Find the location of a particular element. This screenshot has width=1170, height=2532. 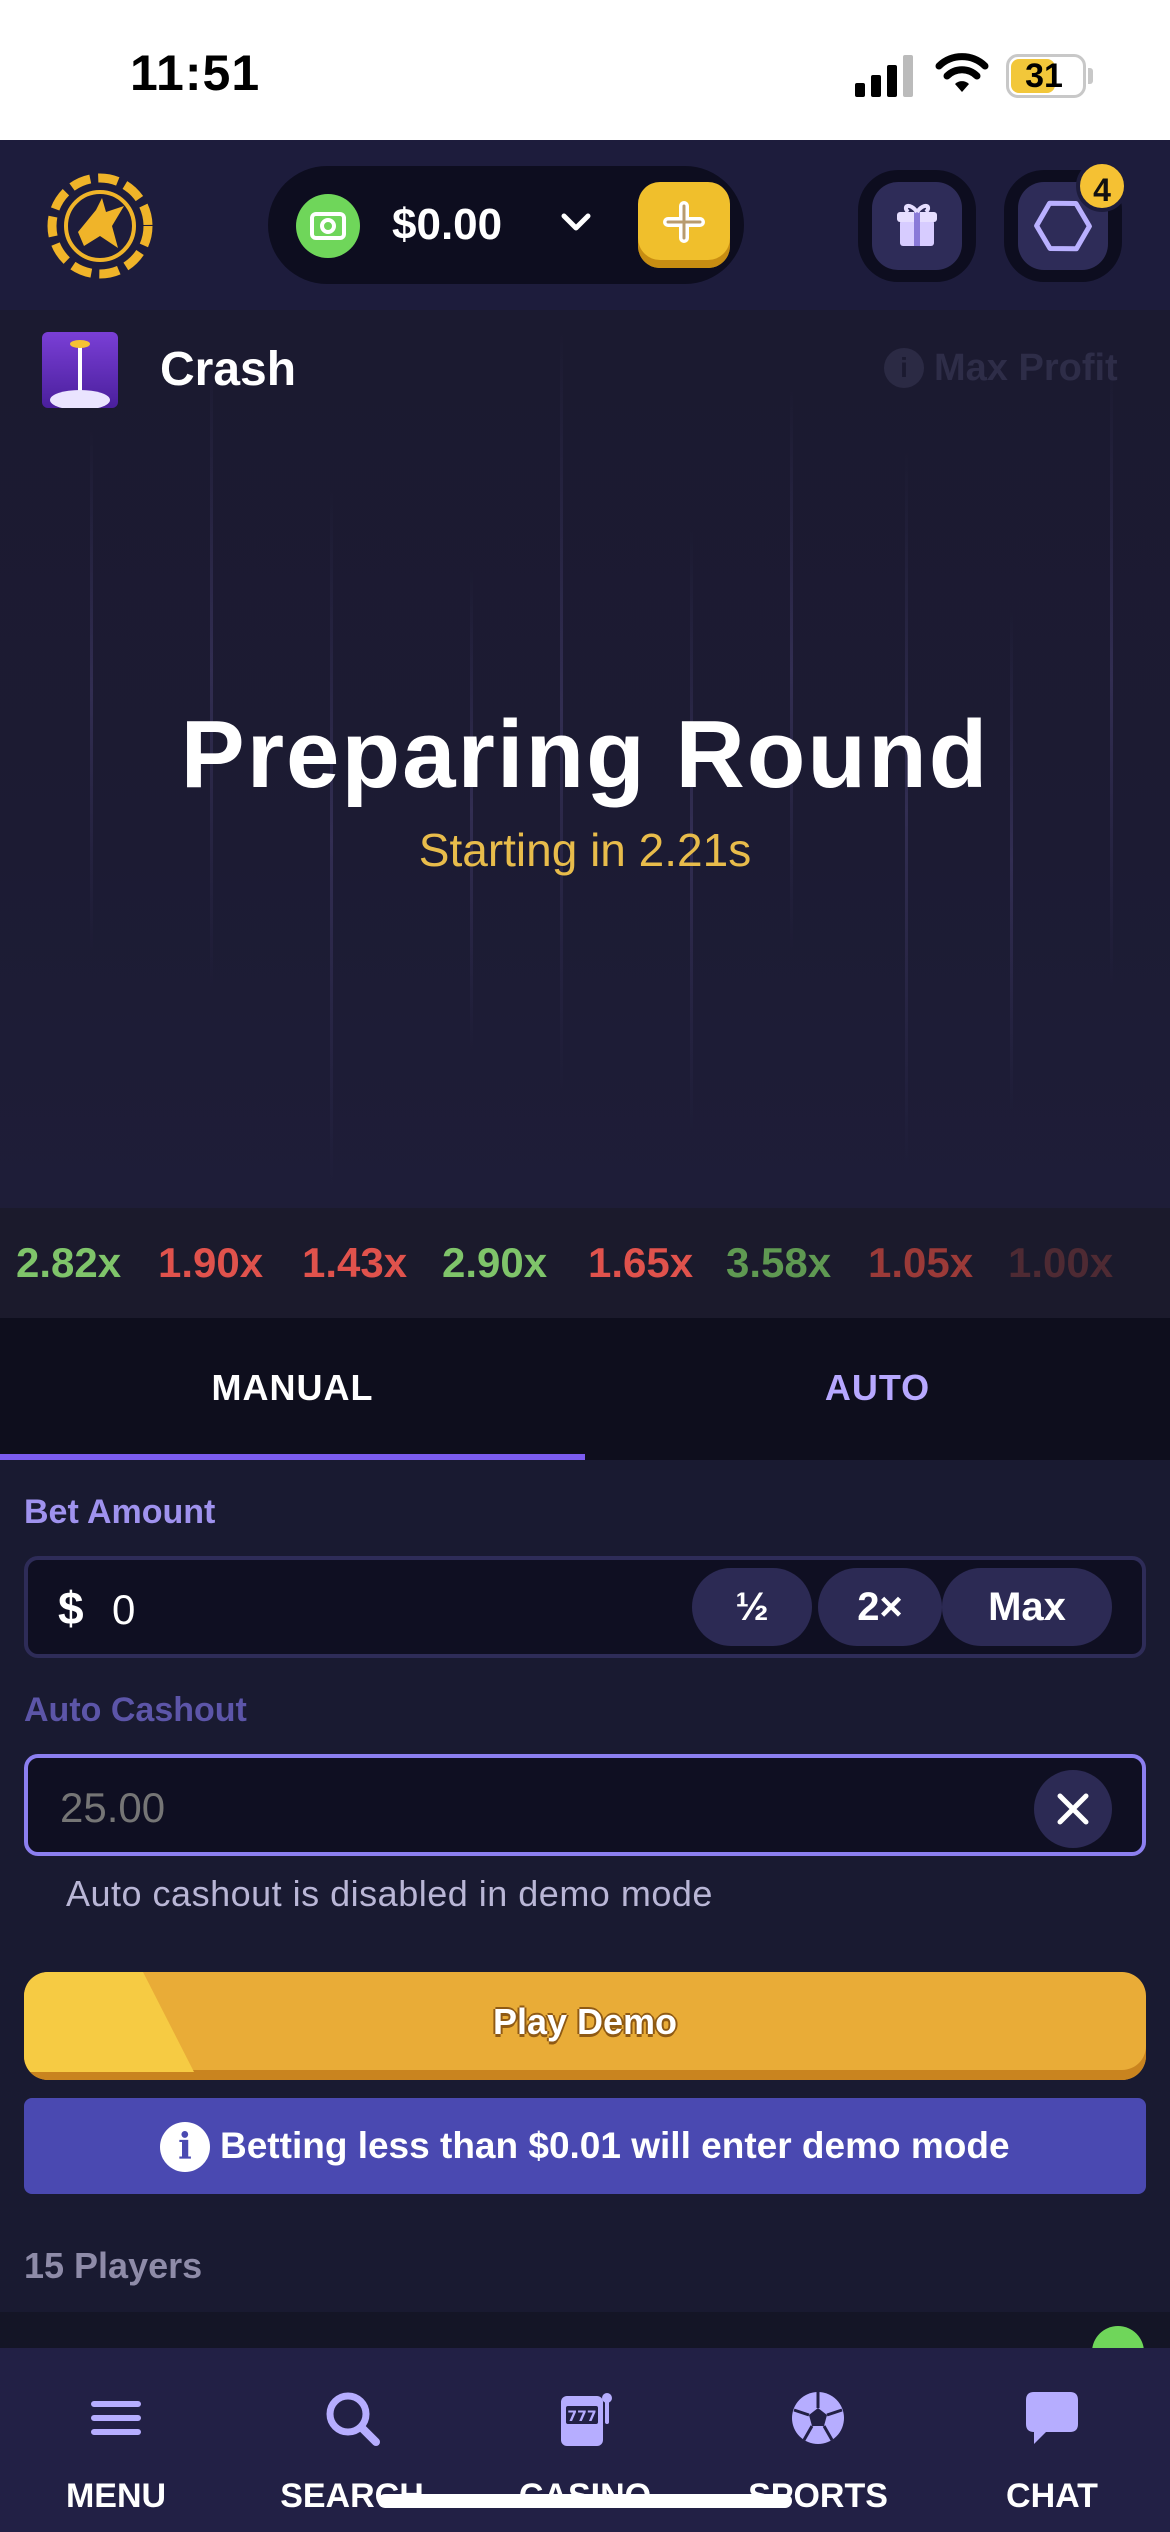

gift-icon is located at coordinates (917, 225).